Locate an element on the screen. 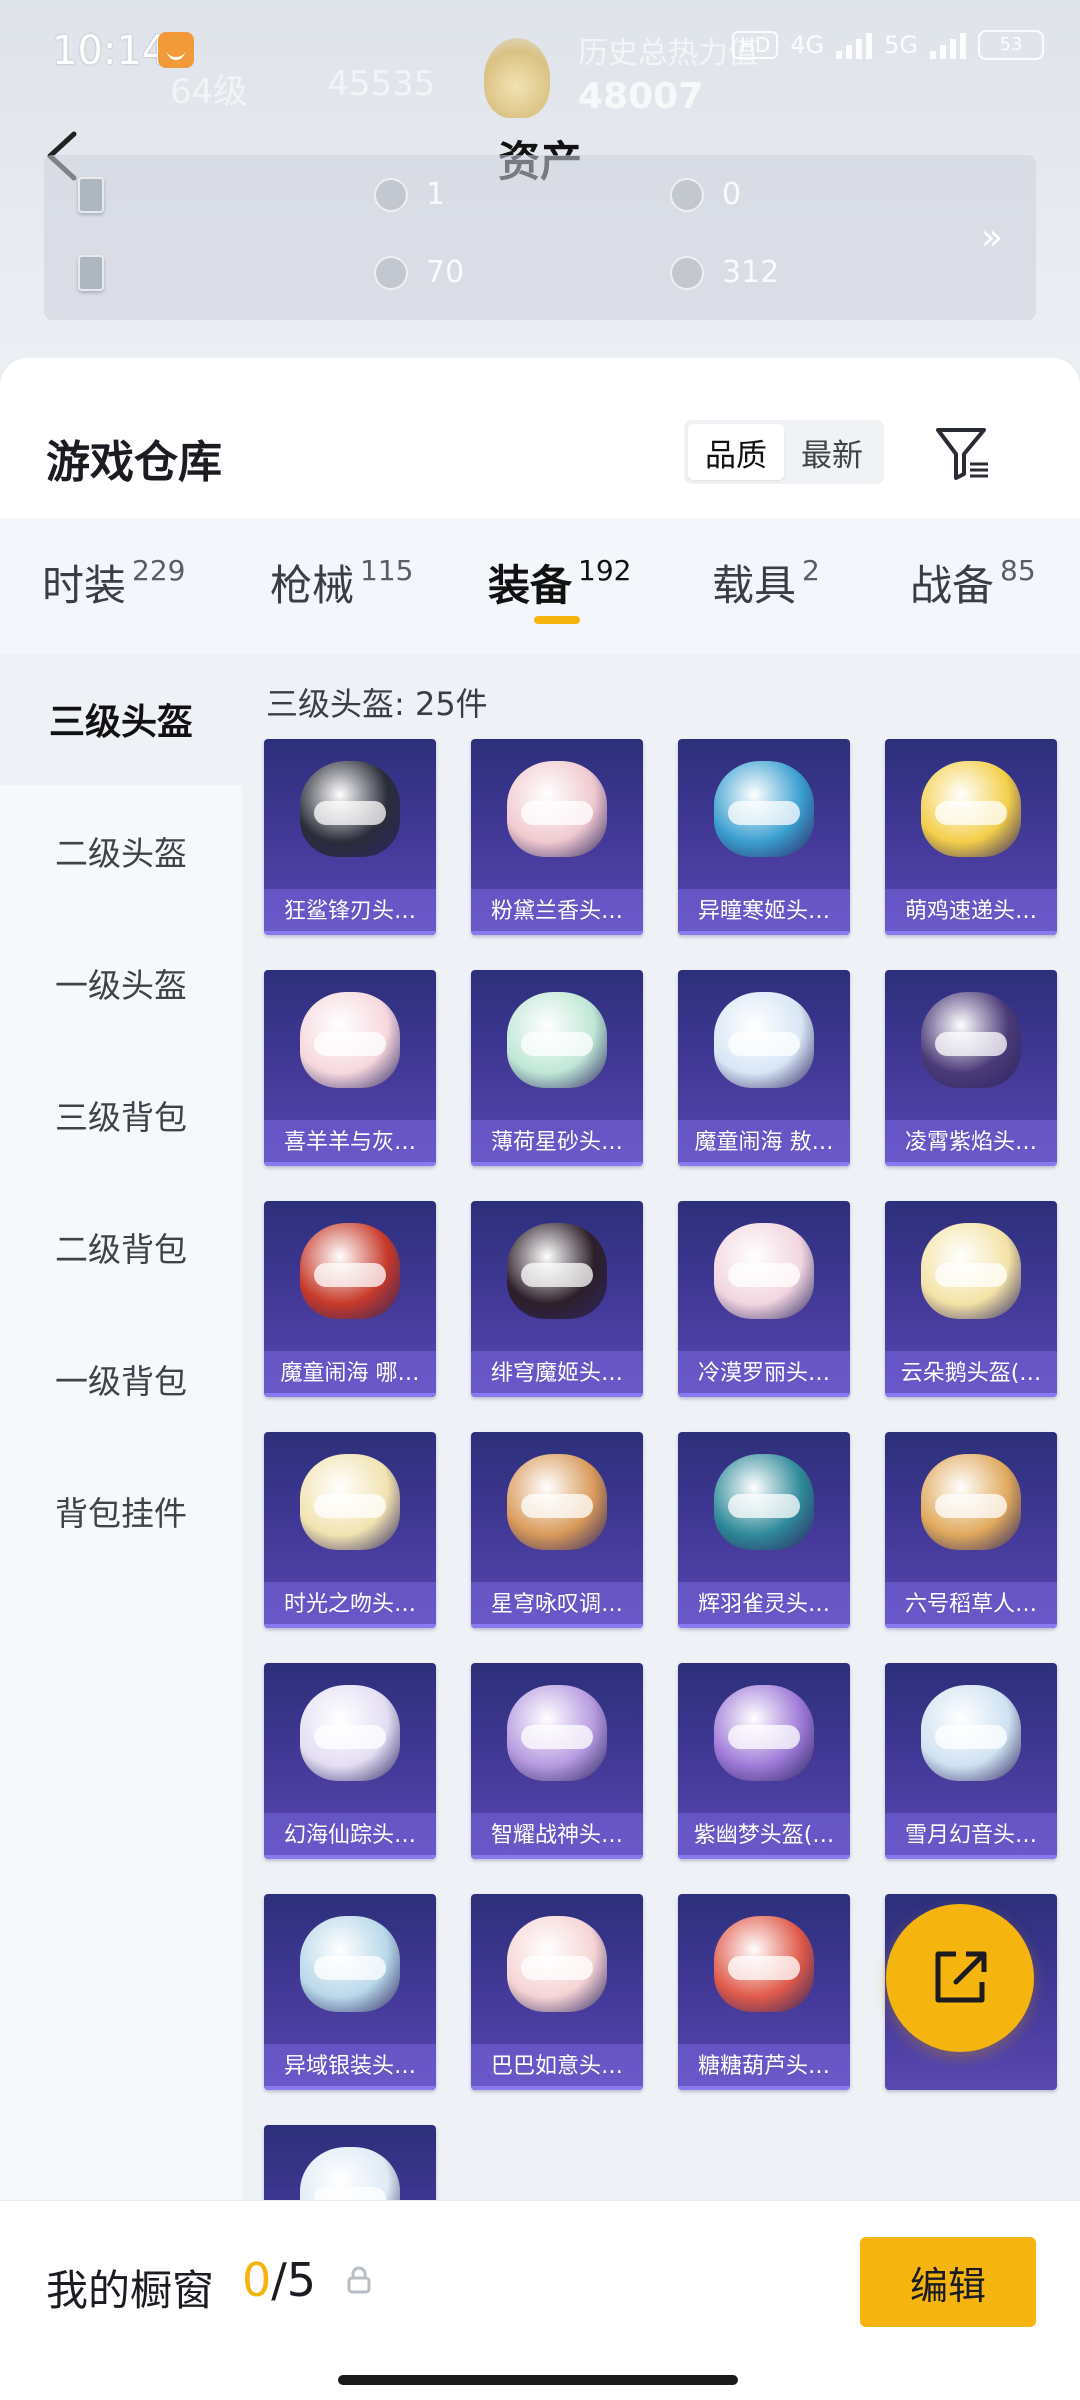 This screenshot has height=2400, width=1080. sidebar-item-level3-backpack: 三级背包 is located at coordinates (121, 1115).